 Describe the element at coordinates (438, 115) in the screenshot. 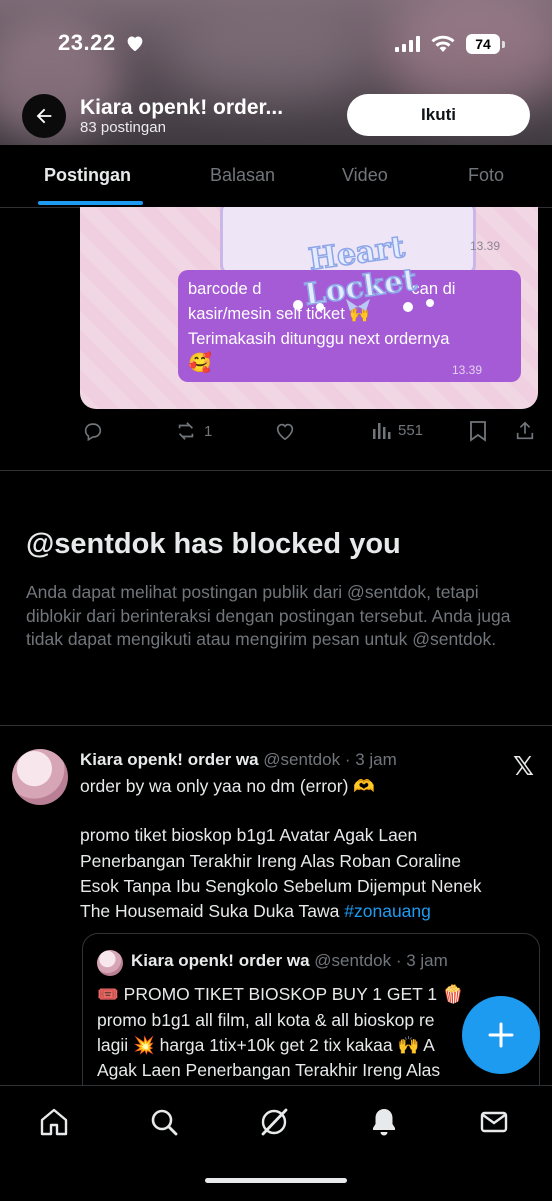

I see `follow-button: Ikuti` at that location.